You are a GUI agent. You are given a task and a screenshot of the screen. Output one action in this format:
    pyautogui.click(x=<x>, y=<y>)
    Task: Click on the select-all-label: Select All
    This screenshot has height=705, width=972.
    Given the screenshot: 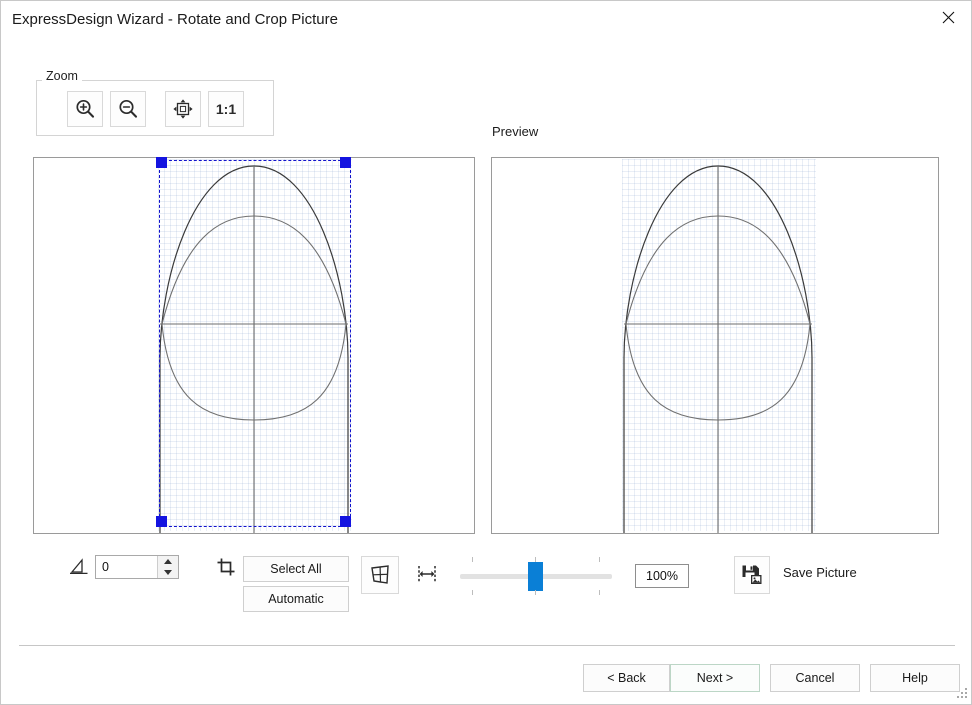 What is the action you would take?
    pyautogui.click(x=296, y=569)
    